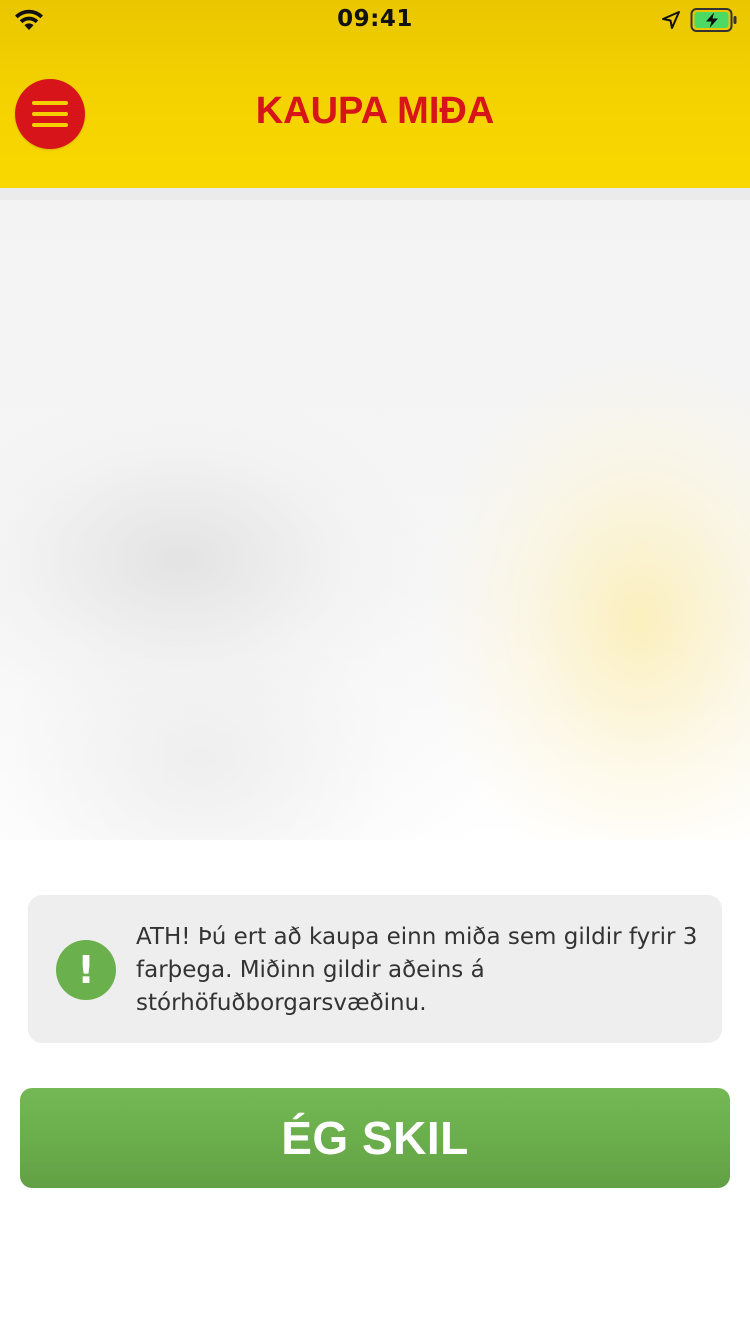 This screenshot has width=750, height=1334. Describe the element at coordinates (375, 111) in the screenshot. I see `page-title: KAUPA MIÐA` at that location.